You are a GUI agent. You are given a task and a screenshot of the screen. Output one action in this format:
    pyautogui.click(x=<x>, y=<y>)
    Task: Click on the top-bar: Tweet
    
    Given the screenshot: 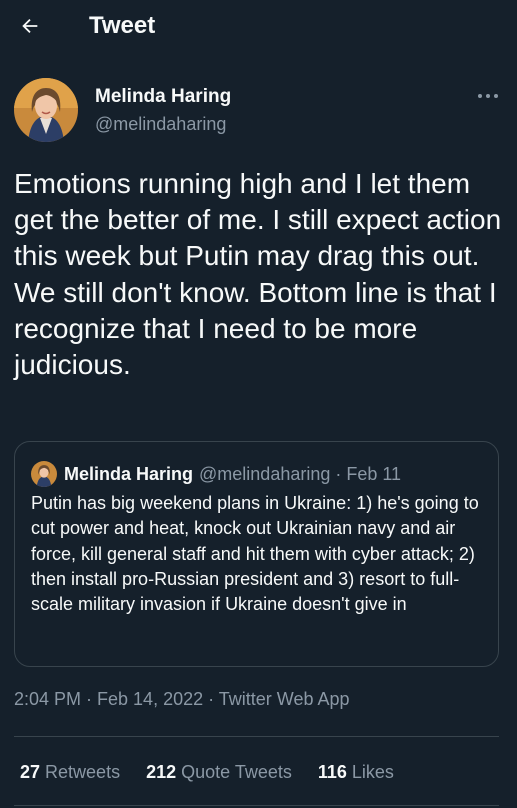 What is the action you would take?
    pyautogui.click(x=258, y=26)
    